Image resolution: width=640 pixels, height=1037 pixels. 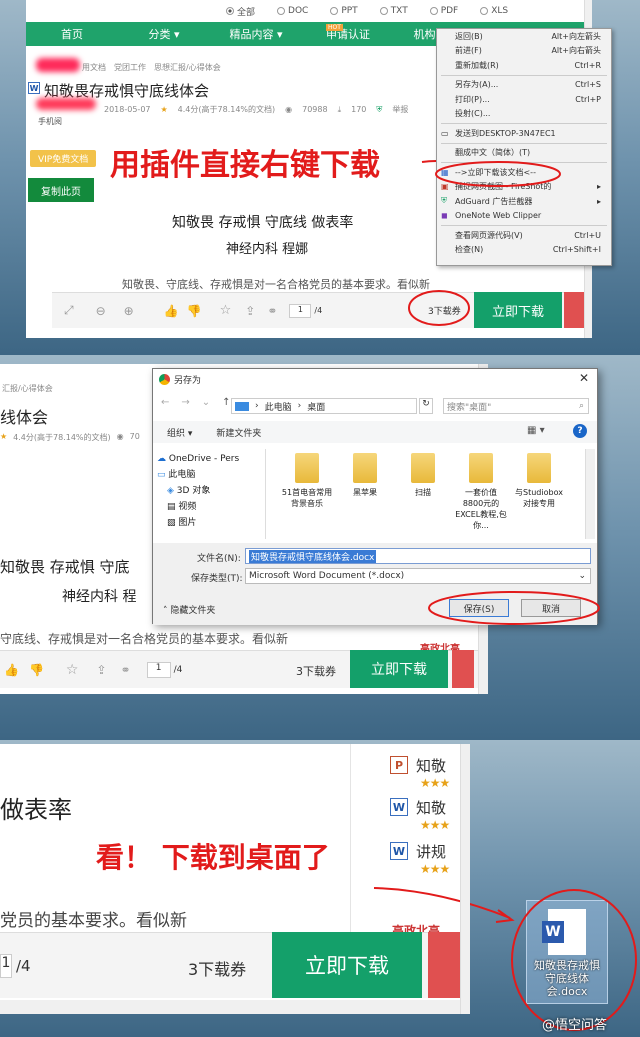 I want to click on zoom-in-icon: ⊕, so click(x=129, y=311).